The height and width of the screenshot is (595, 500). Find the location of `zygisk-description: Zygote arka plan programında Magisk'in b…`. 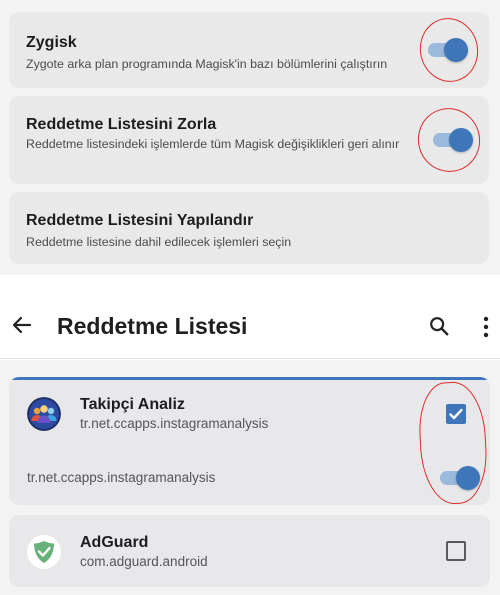

zygisk-description: Zygote arka plan programında Magisk'in b… is located at coordinates (207, 64).